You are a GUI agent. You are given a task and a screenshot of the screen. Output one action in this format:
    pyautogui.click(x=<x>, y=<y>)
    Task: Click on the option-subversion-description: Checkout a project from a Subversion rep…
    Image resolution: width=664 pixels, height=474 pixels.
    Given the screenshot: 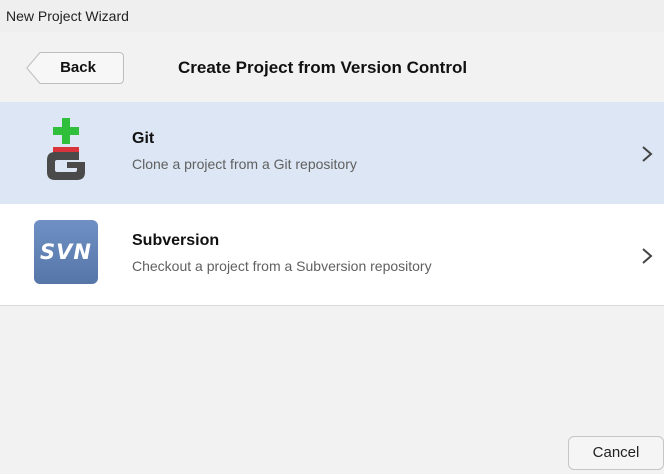 What is the action you would take?
    pyautogui.click(x=282, y=266)
    